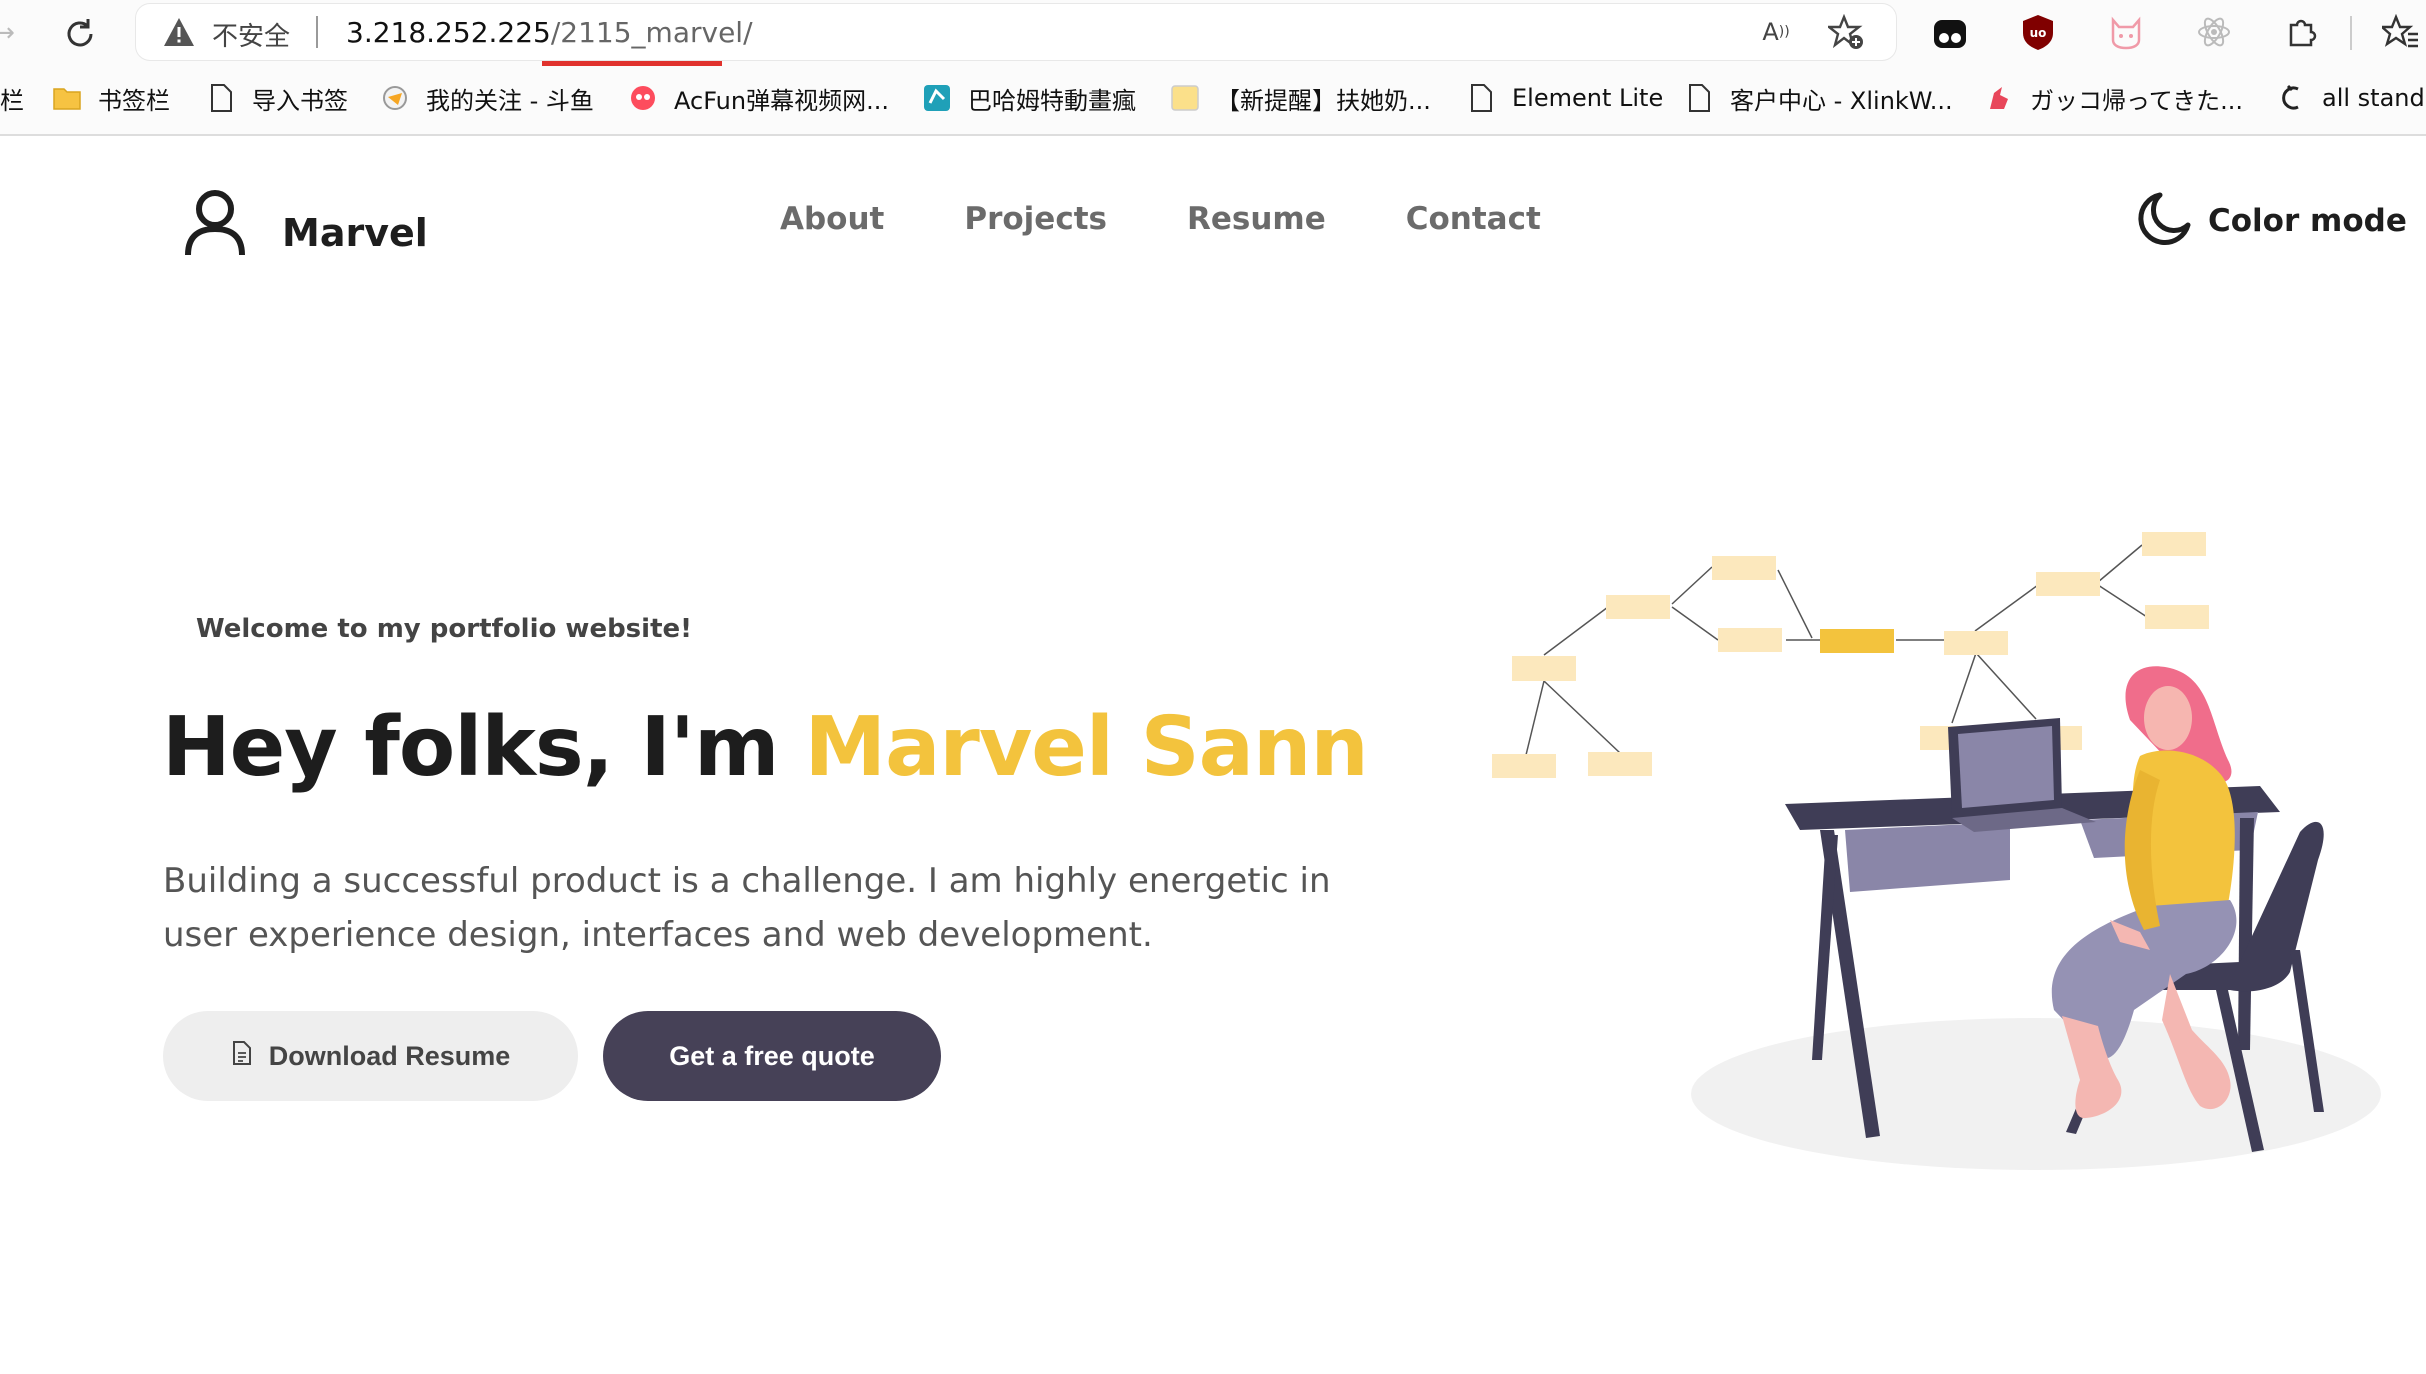 The width and height of the screenshot is (2426, 1374). Describe the element at coordinates (643, 98) in the screenshot. I see `acfun-icon` at that location.